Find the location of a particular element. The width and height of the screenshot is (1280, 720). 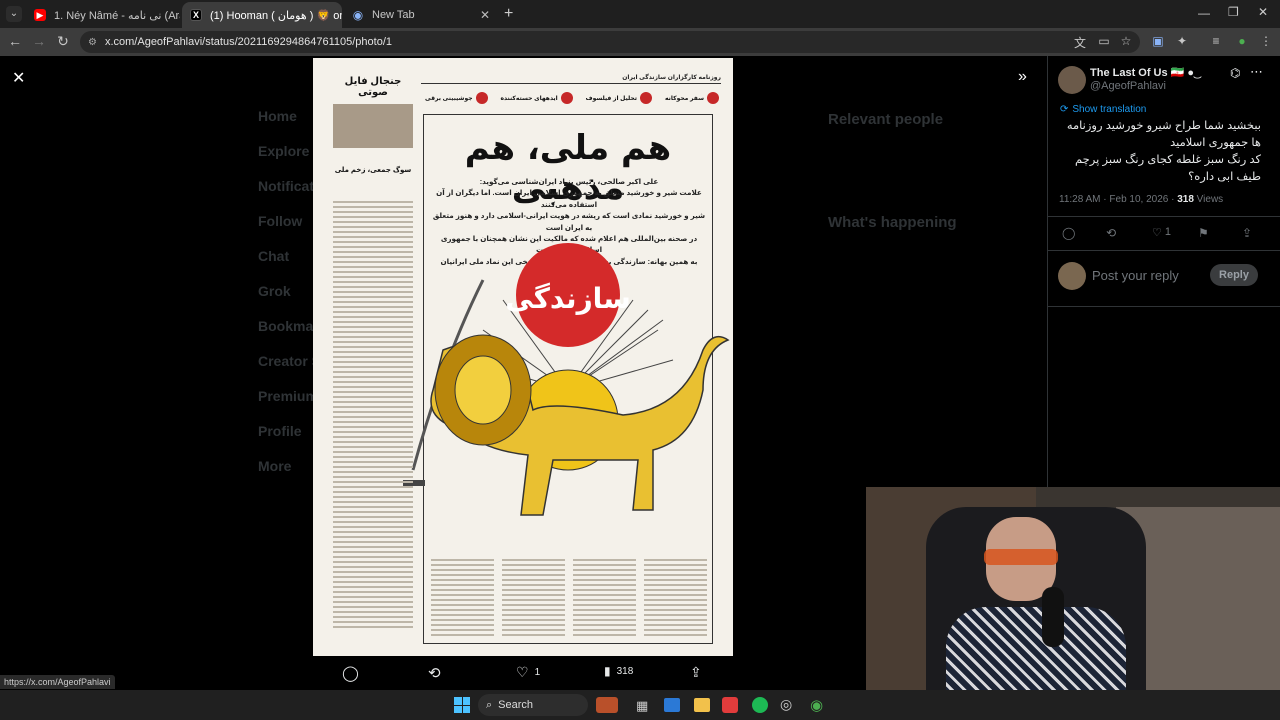

microphone is located at coordinates (1053, 617).